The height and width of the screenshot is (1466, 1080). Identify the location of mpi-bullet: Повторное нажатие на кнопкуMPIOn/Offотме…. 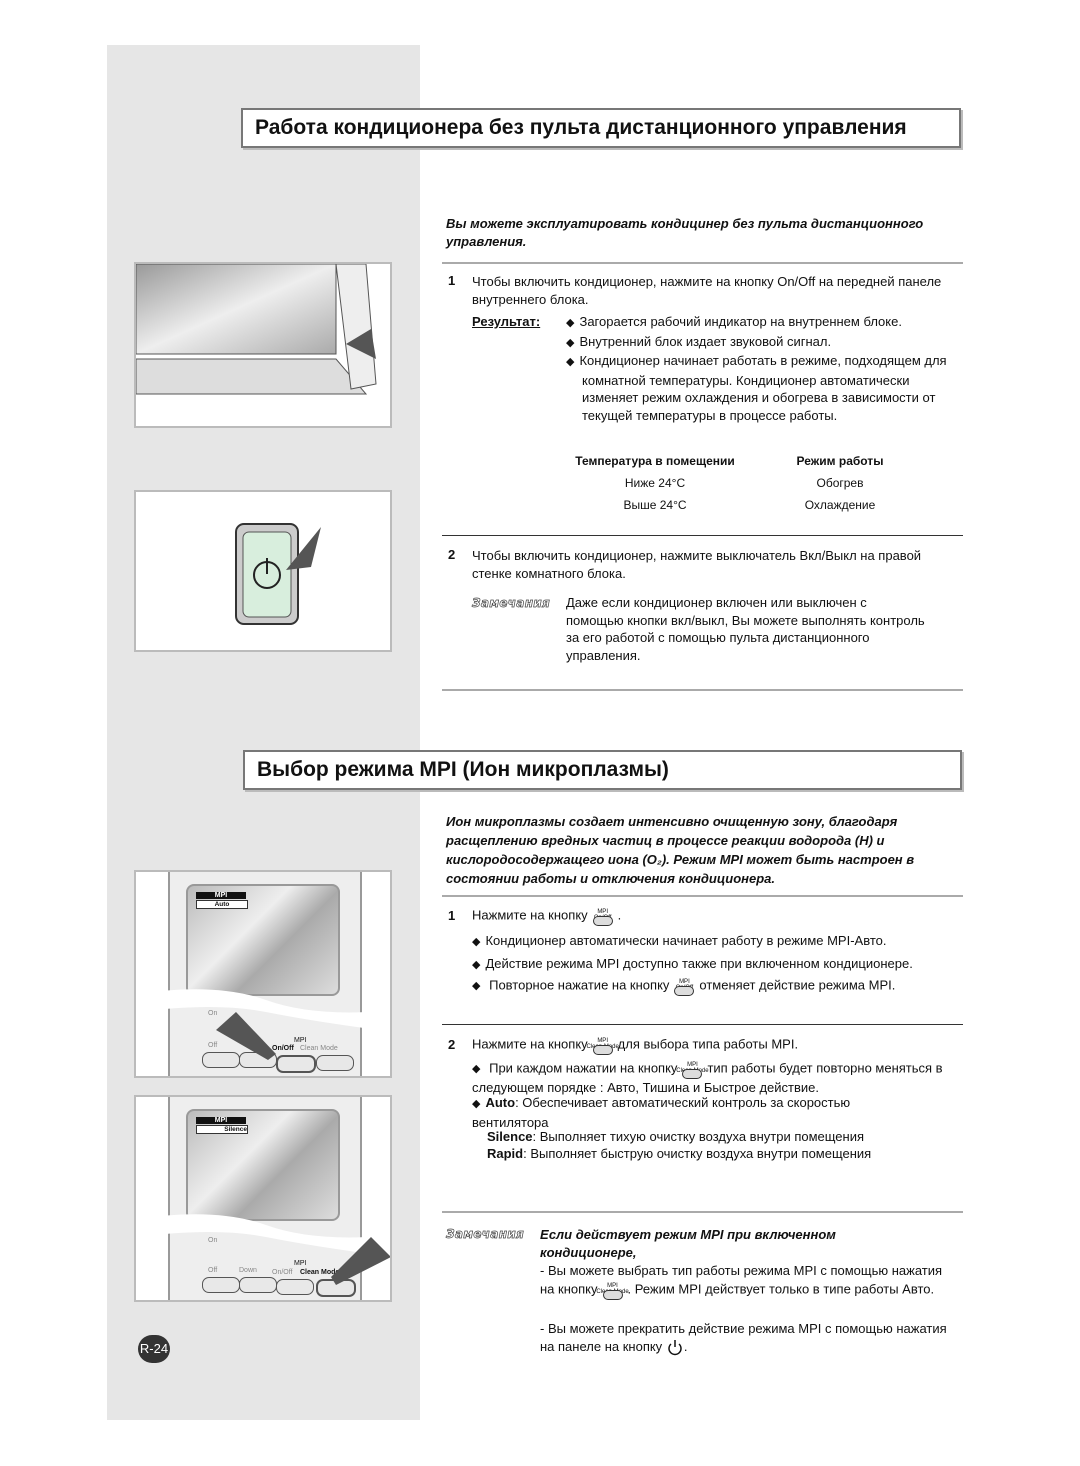
(683, 986).